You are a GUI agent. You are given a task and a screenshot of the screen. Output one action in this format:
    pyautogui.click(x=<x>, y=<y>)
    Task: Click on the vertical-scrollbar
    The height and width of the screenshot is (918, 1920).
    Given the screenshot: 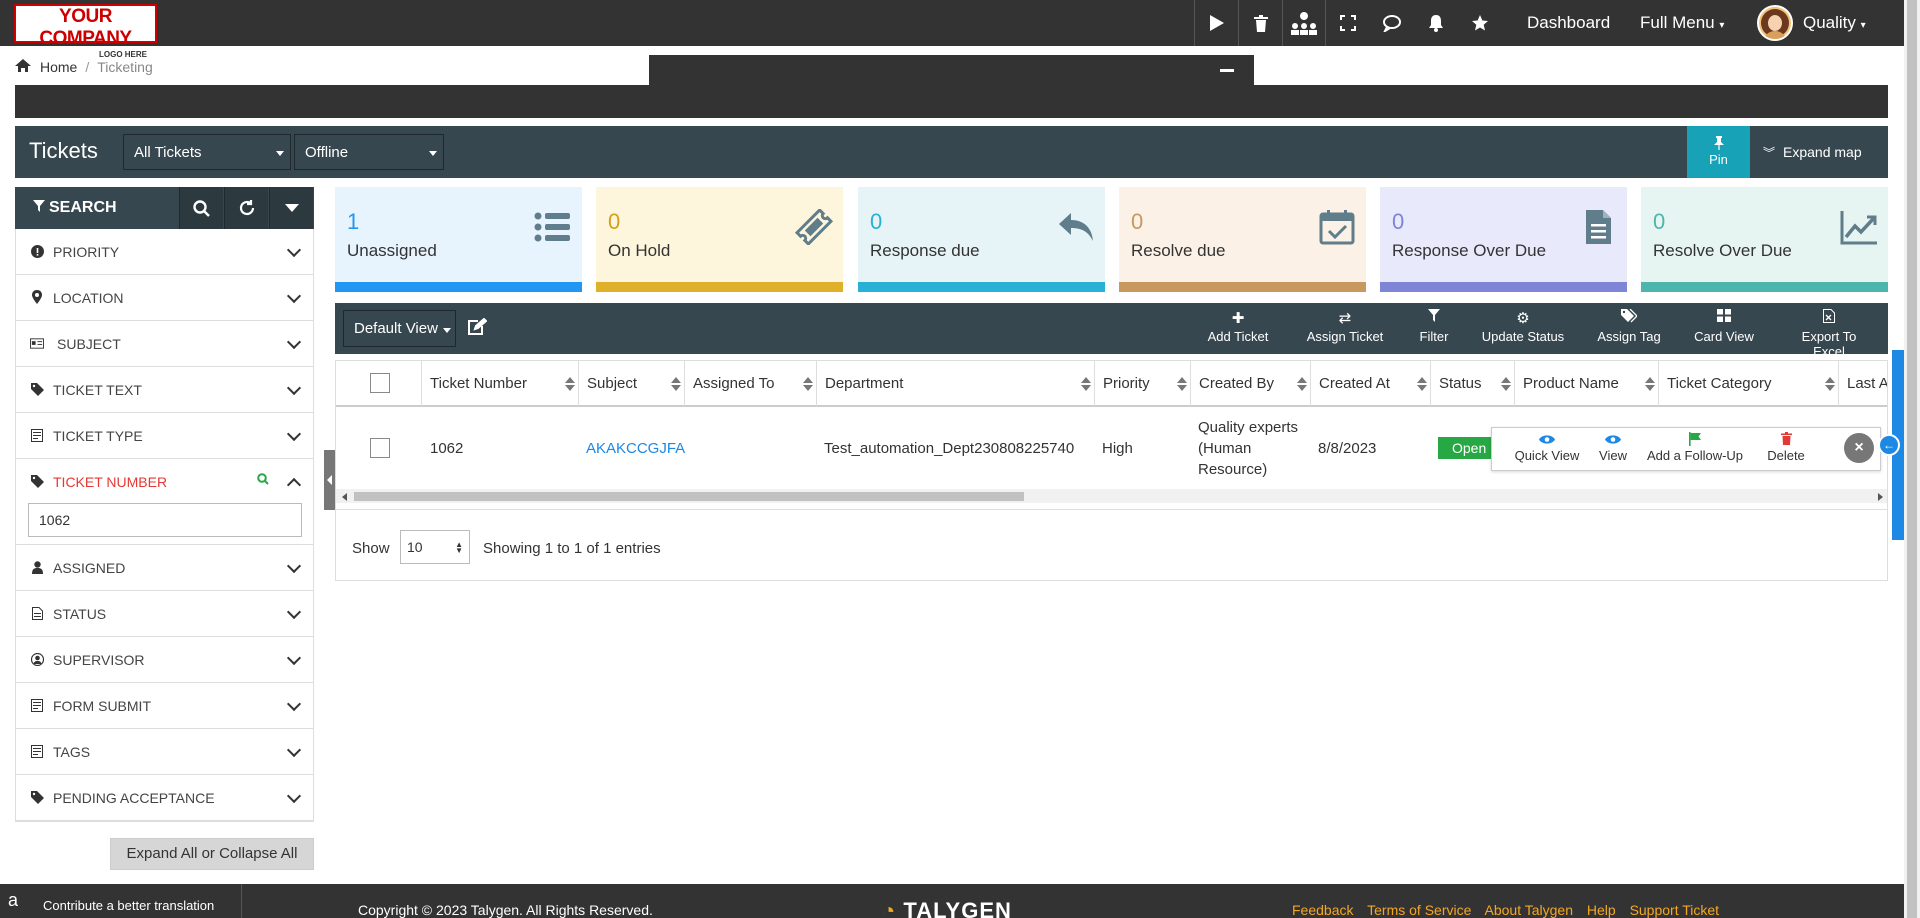 What is the action you would take?
    pyautogui.click(x=1912, y=459)
    